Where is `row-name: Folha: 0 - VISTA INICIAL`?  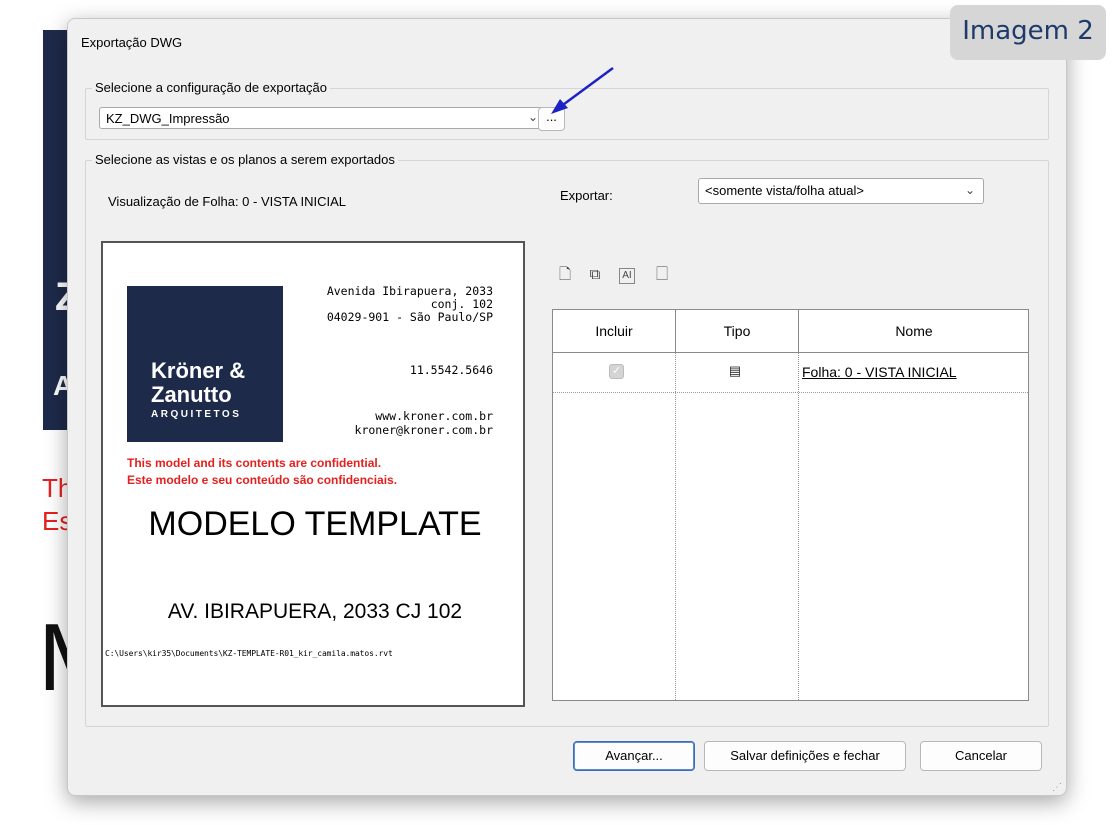
row-name: Folha: 0 - VISTA INICIAL is located at coordinates (879, 372).